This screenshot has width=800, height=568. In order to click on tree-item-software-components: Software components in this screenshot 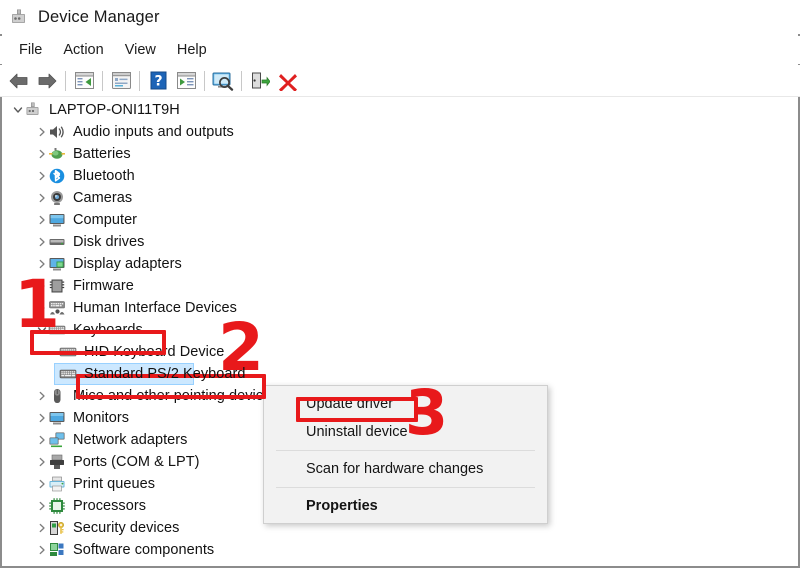, I will do `click(400, 550)`.